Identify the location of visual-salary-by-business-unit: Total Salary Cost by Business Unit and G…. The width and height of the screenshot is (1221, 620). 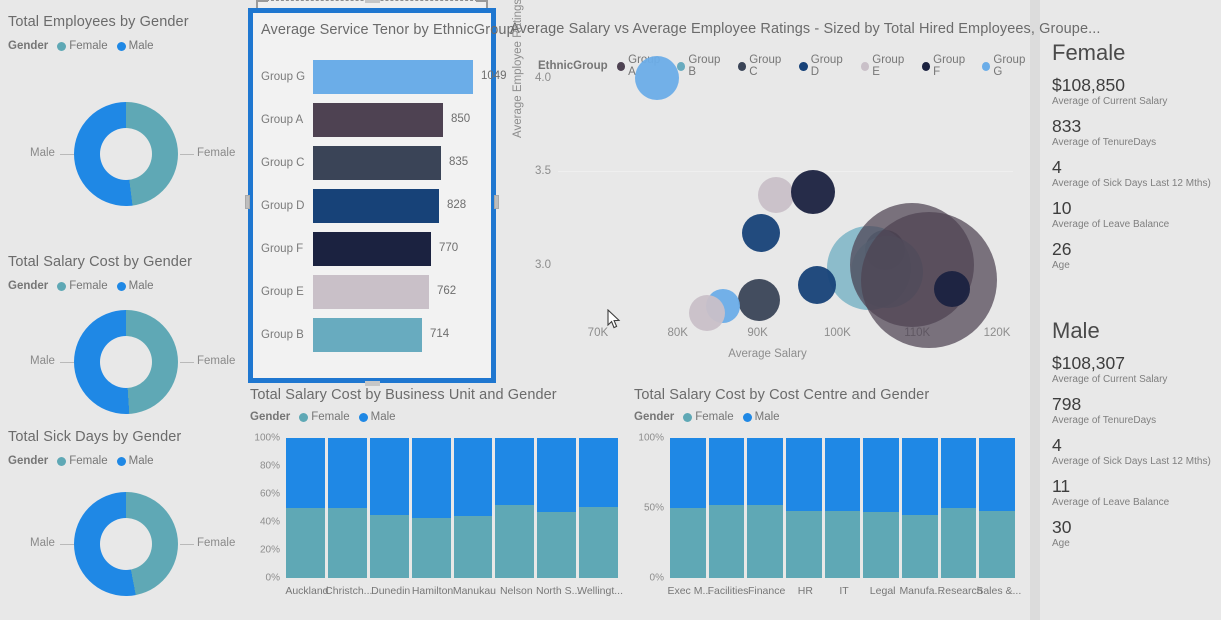
(438, 503).